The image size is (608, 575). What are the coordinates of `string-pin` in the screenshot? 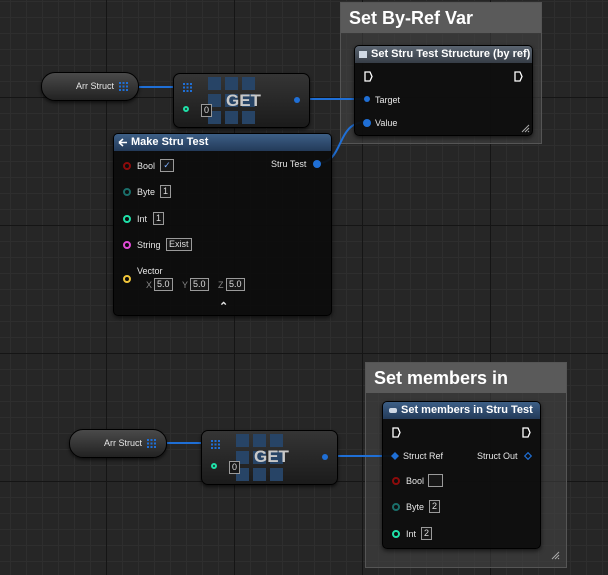 It's located at (127, 245).